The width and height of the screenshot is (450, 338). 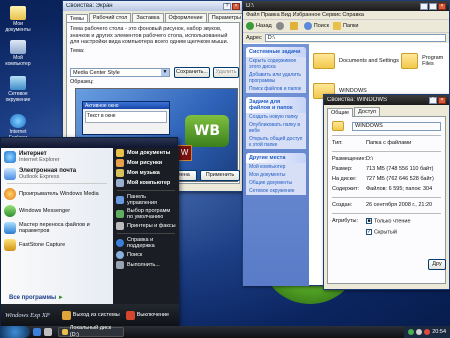 I want to click on rm-printers: Принтеры и факсы, so click(x=146, y=226).